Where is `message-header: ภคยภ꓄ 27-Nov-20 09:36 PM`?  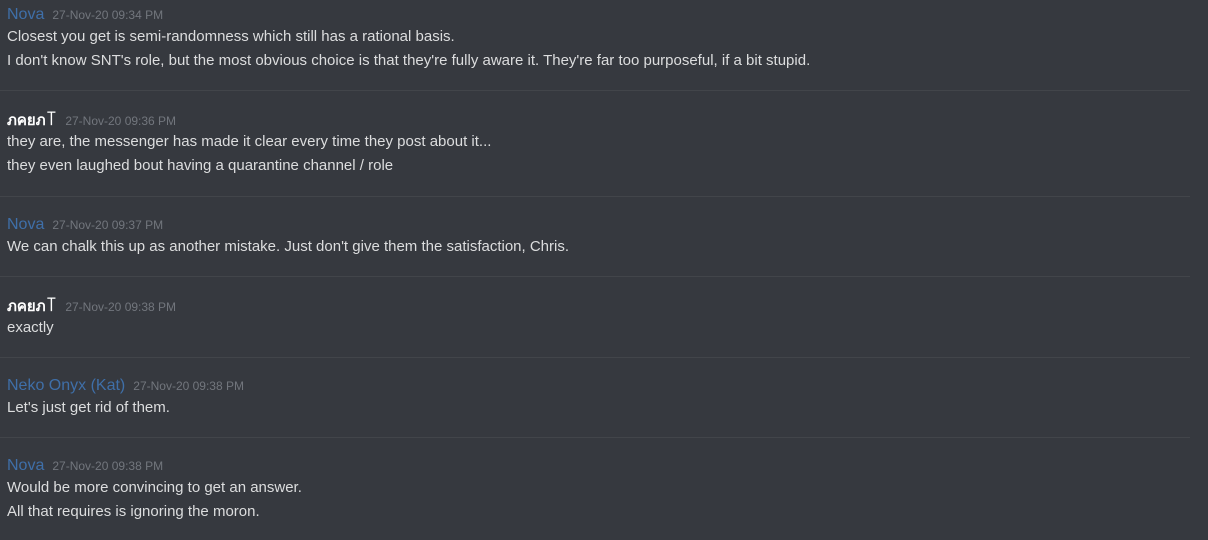 message-header: ภคยภ꓄ 27-Nov-20 09:36 PM is located at coordinates (598, 120).